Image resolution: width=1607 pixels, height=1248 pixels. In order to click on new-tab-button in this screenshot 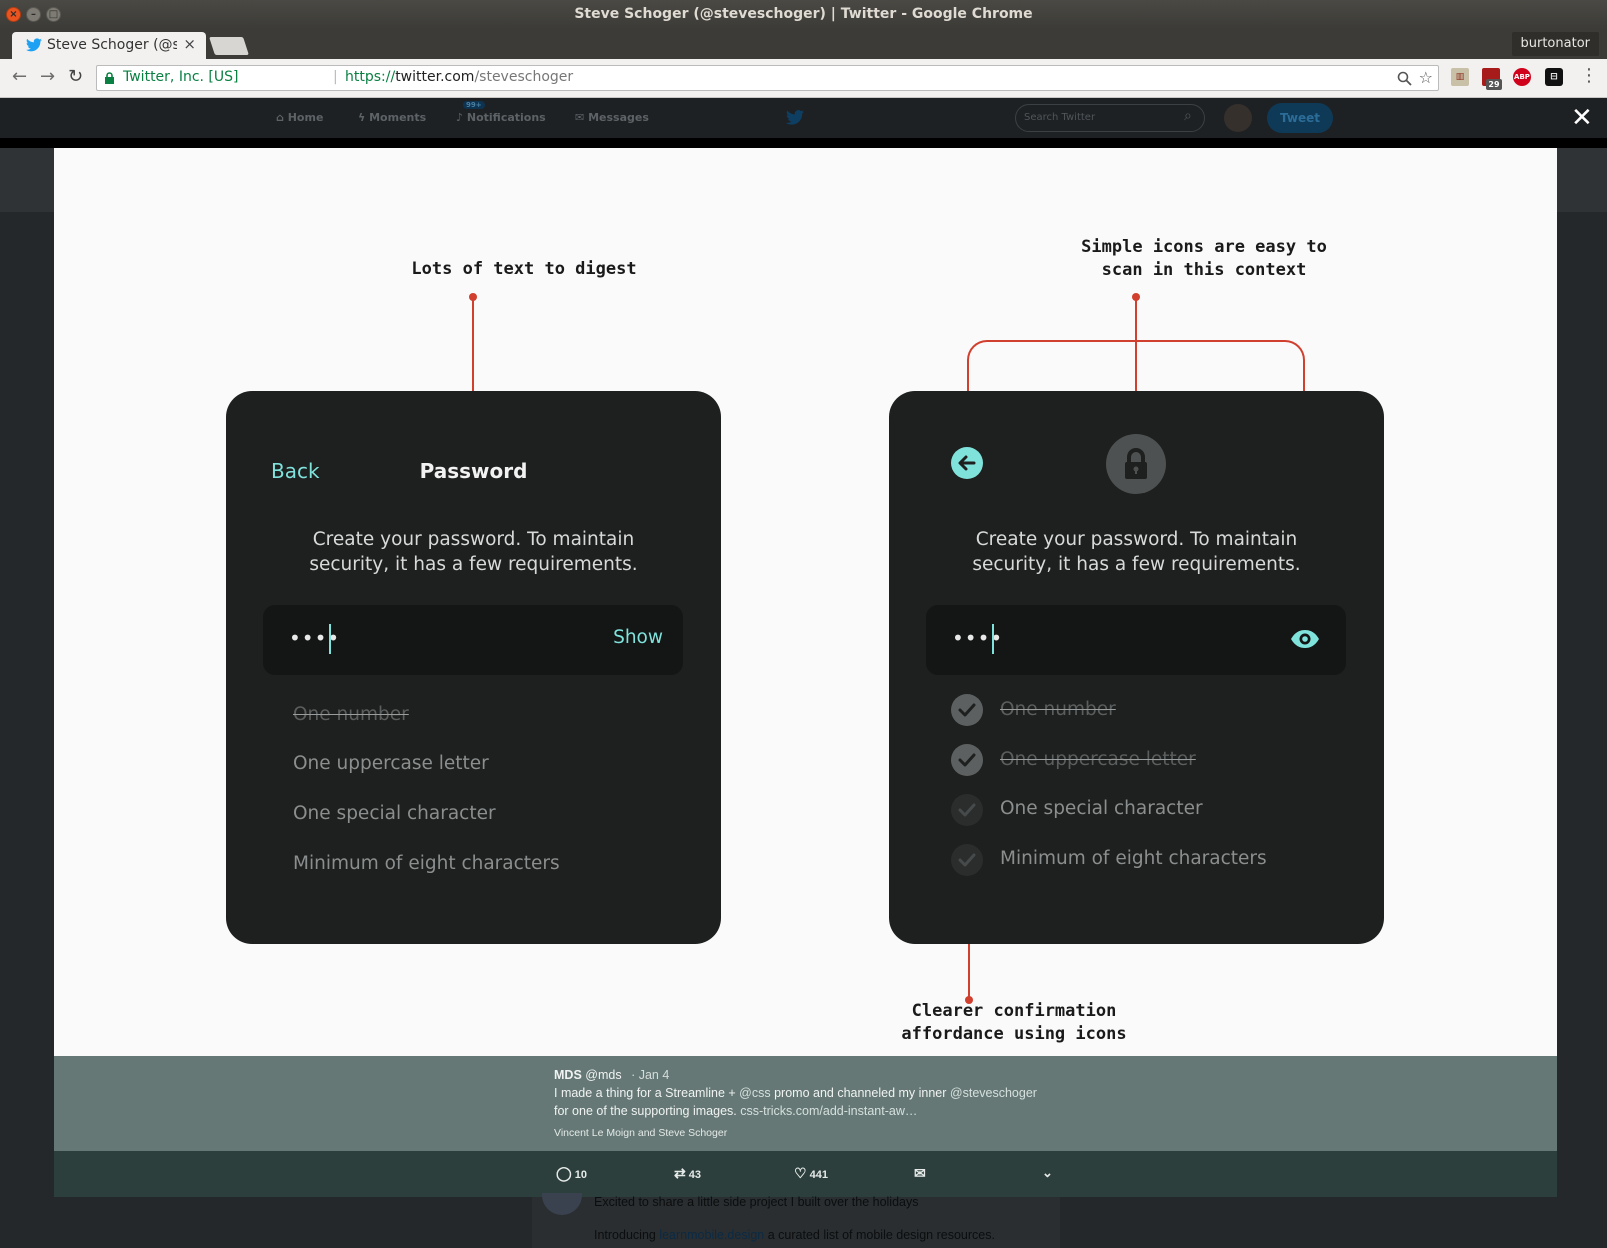, I will do `click(229, 46)`.